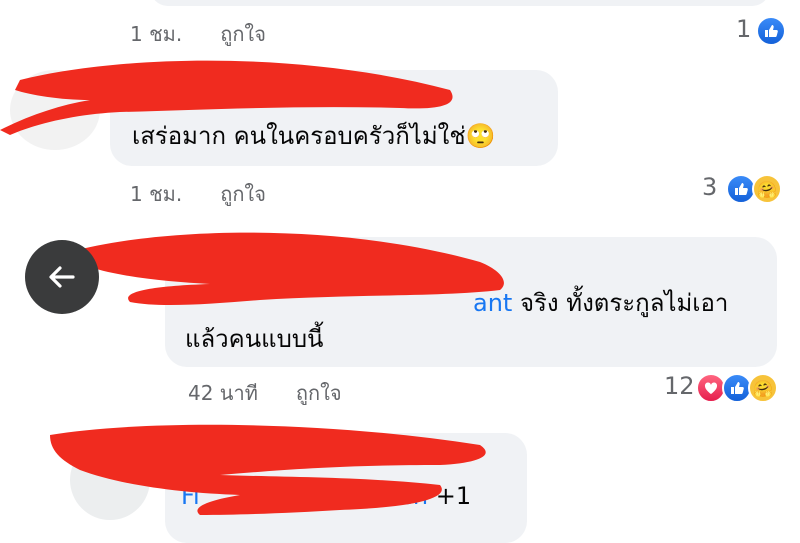  I want to click on comment-text: จริง ทั้งตระกูลไม่เอา, so click(620, 303).